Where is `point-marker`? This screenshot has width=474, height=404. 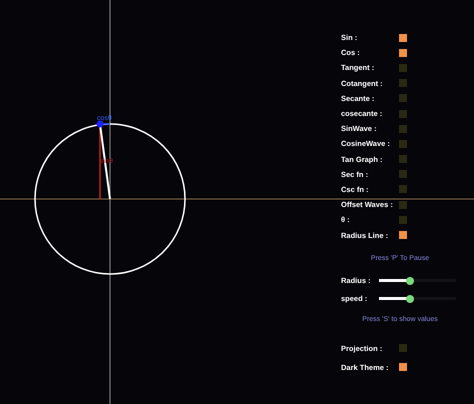
point-marker is located at coordinates (100, 124).